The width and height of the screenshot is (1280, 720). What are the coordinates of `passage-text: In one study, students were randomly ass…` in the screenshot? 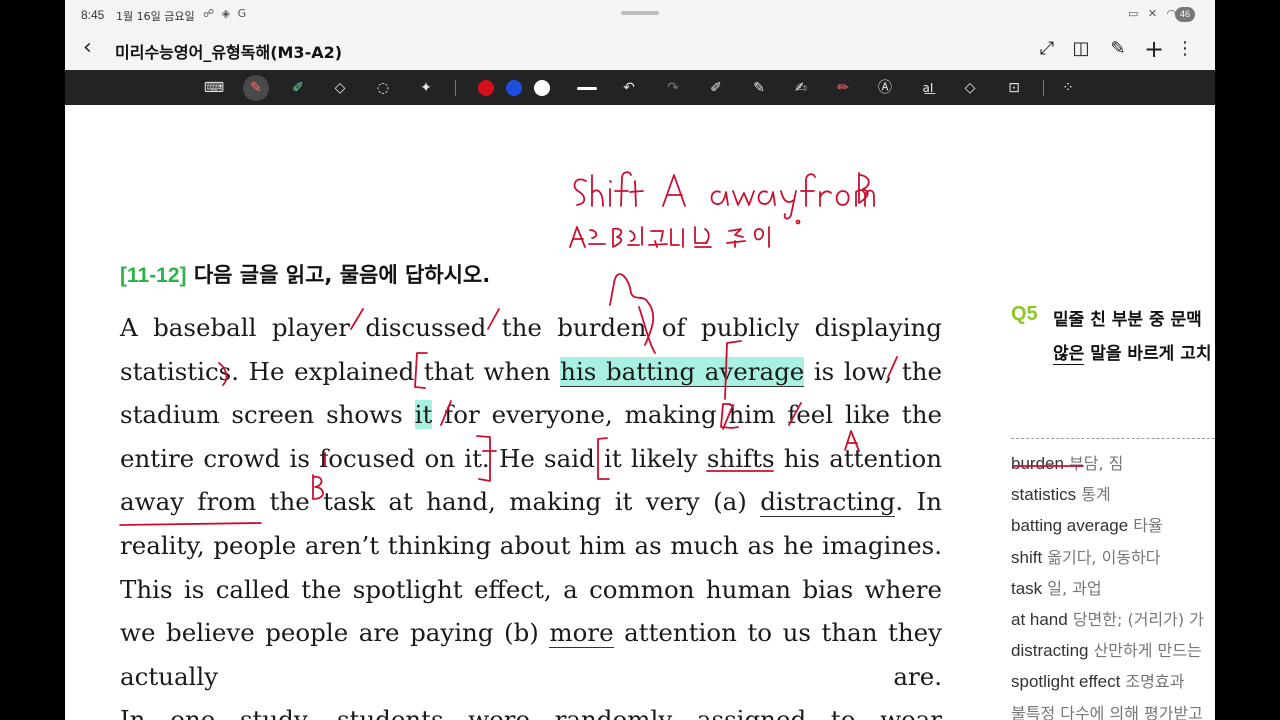 It's located at (531, 712).